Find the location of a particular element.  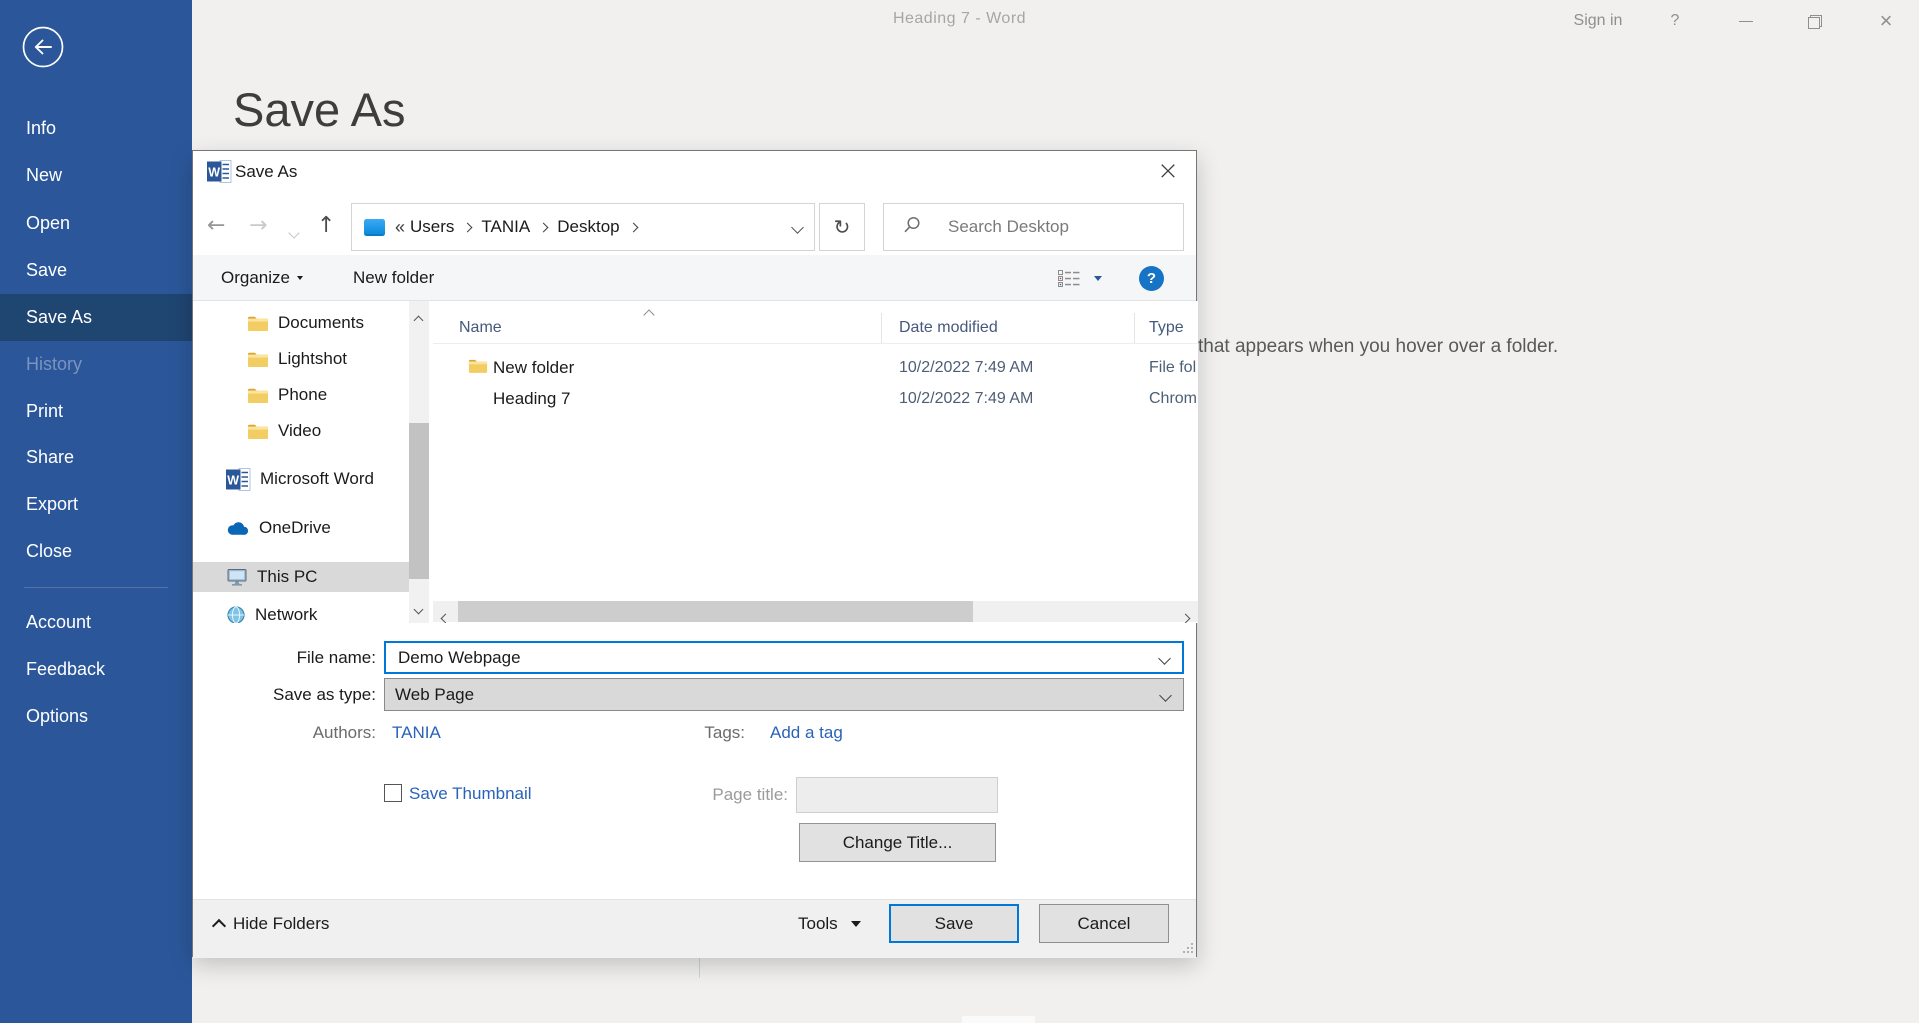

nav-item-phone: Phone is located at coordinates (301, 395).